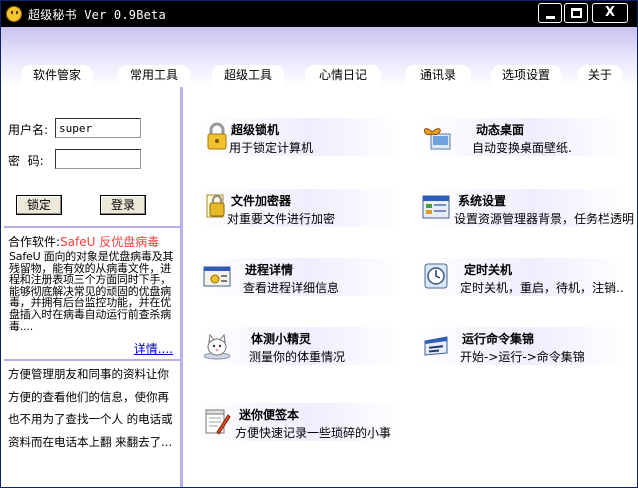  Describe the element at coordinates (522, 148) in the screenshot. I see `dynamic-desktop-desc: 自动变换桌面壁纸.` at that location.